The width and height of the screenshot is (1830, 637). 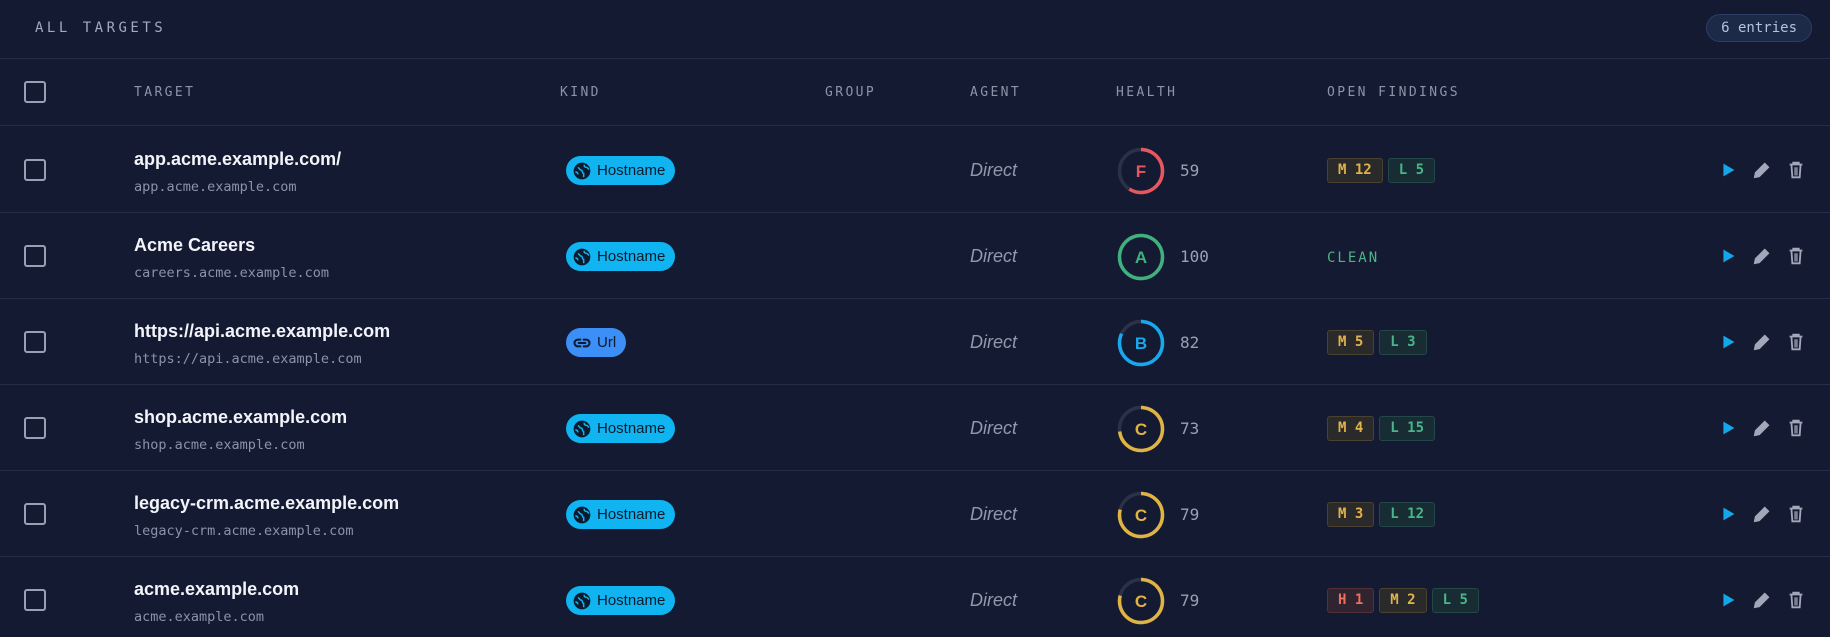 I want to click on target-address: https://api.acme.example.com, so click(x=248, y=359).